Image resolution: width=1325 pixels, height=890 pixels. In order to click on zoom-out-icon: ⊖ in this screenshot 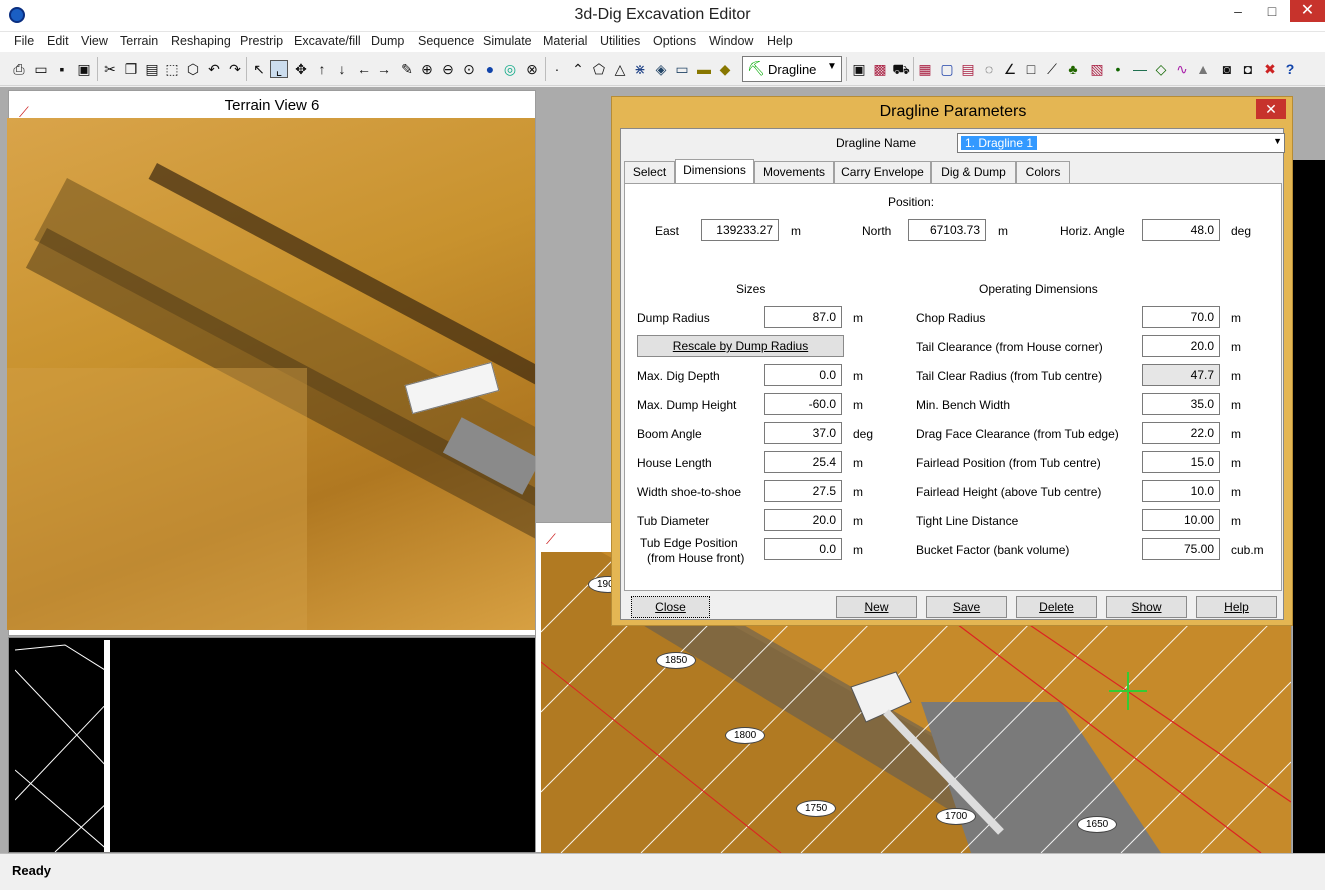, I will do `click(448, 69)`.